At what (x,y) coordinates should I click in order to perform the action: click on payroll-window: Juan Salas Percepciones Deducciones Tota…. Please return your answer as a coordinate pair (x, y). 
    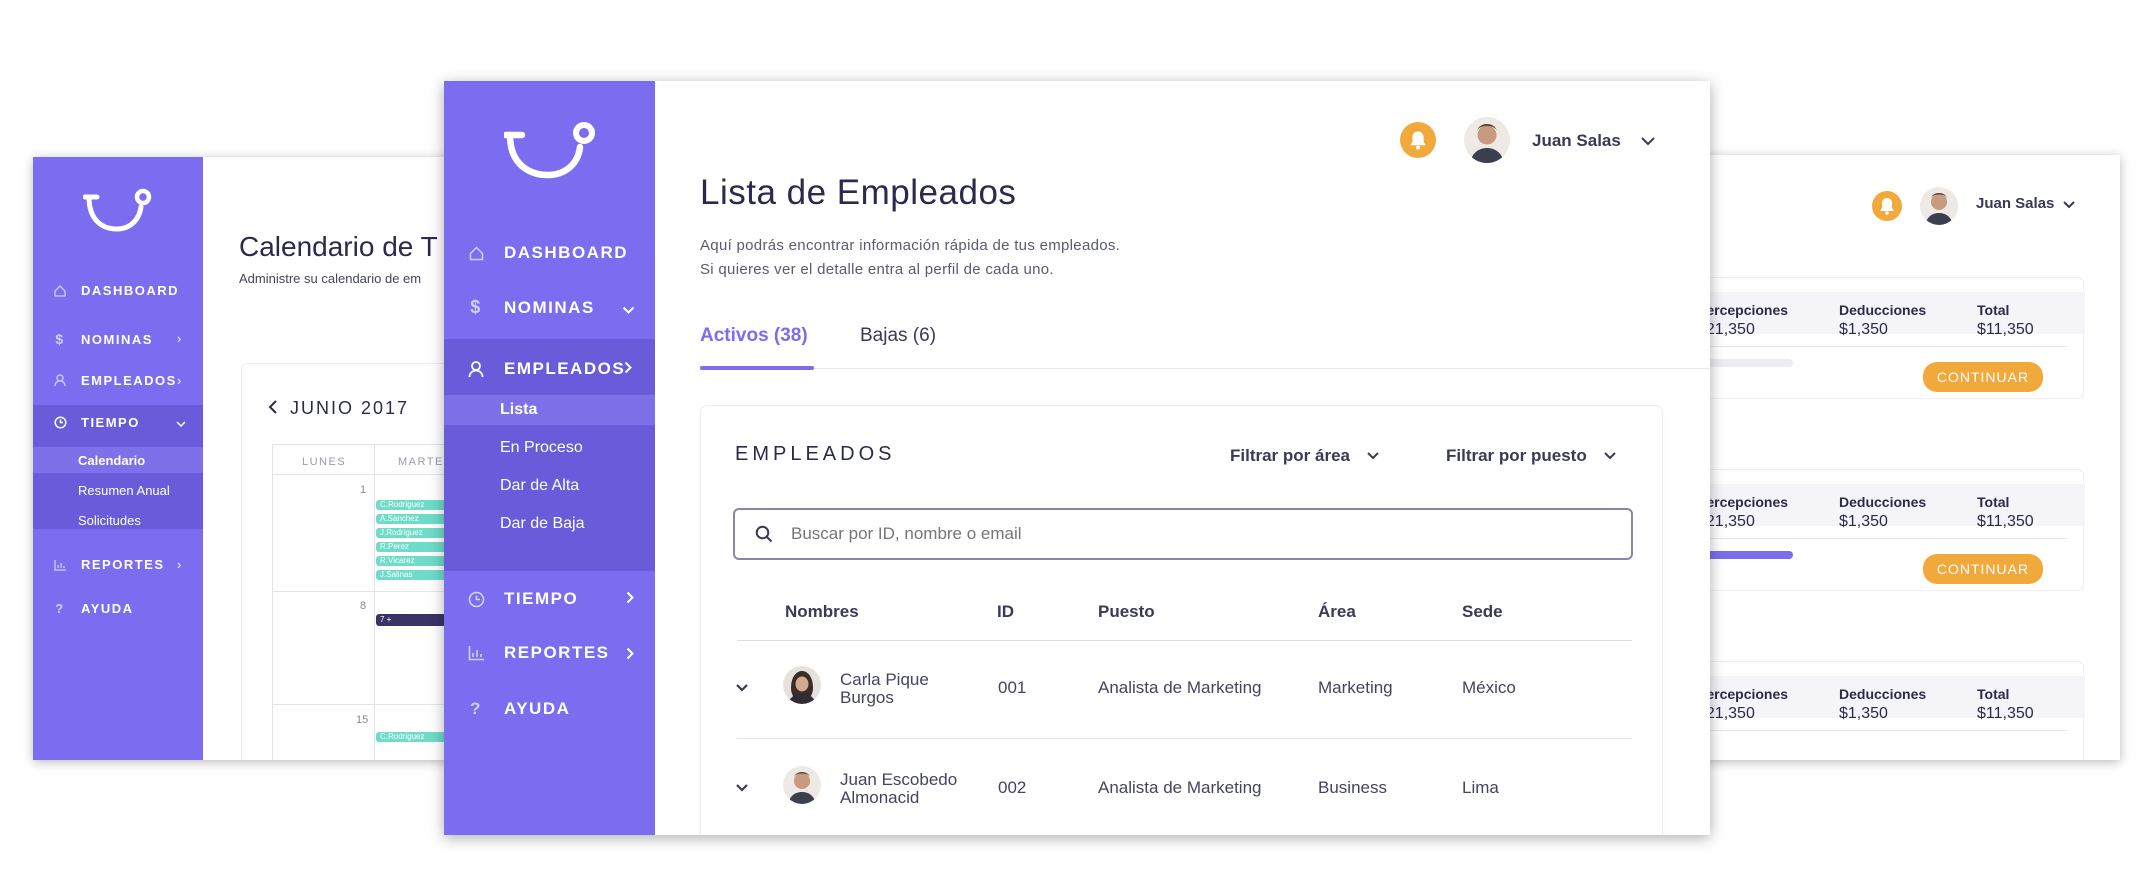
    Looking at the image, I should click on (1900, 457).